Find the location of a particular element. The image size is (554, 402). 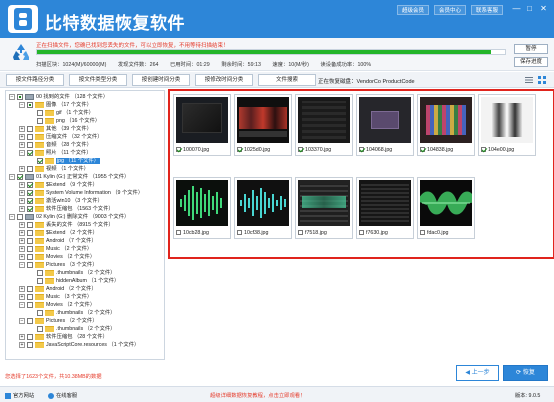

scan-message: 正在扫描文件，您确已找到您丢失的文件，可以立即恢复，不用等待扫描结束！ is located at coordinates (132, 46).